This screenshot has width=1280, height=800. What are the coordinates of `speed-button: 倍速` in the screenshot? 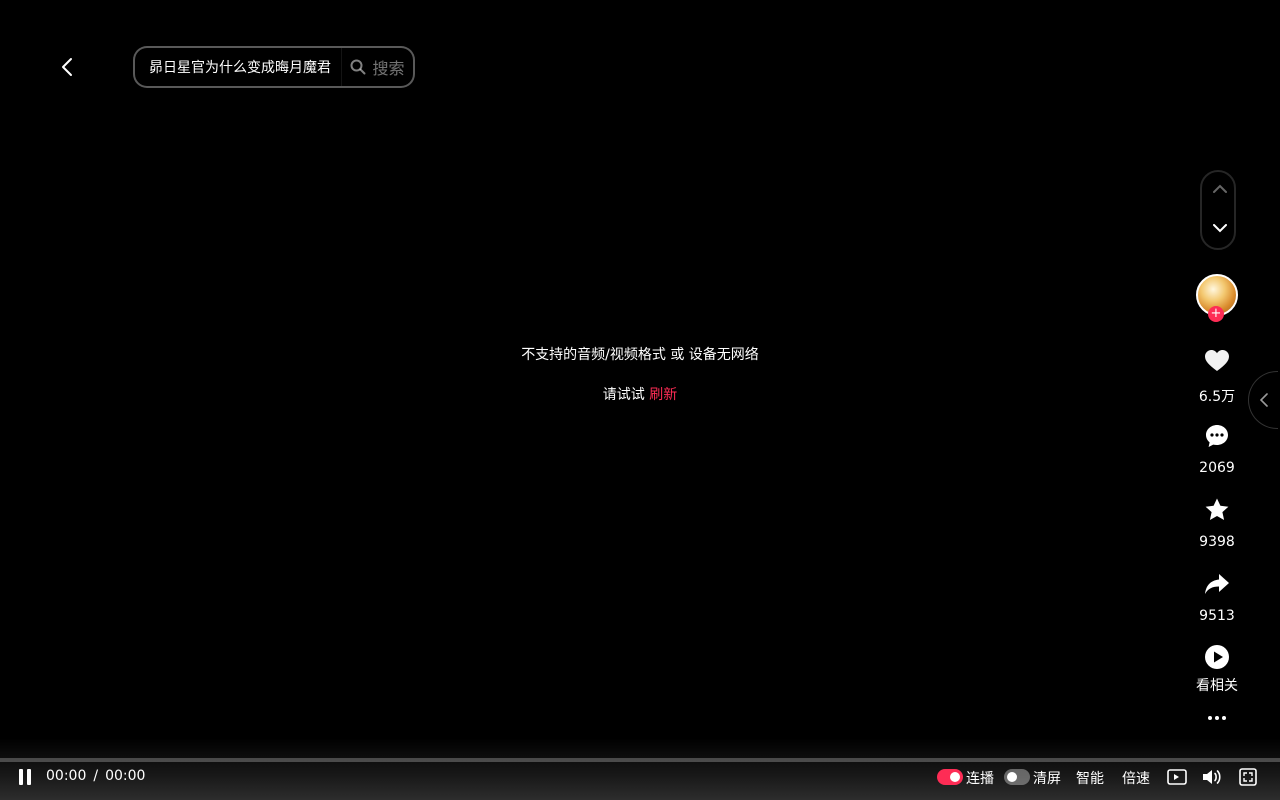 It's located at (1136, 778).